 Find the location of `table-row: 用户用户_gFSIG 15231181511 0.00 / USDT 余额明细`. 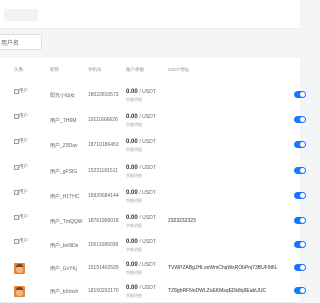

table-row: 用户用户_gFSIG 15231181511 0.00 / USDT 余额明细 is located at coordinates (153, 171).